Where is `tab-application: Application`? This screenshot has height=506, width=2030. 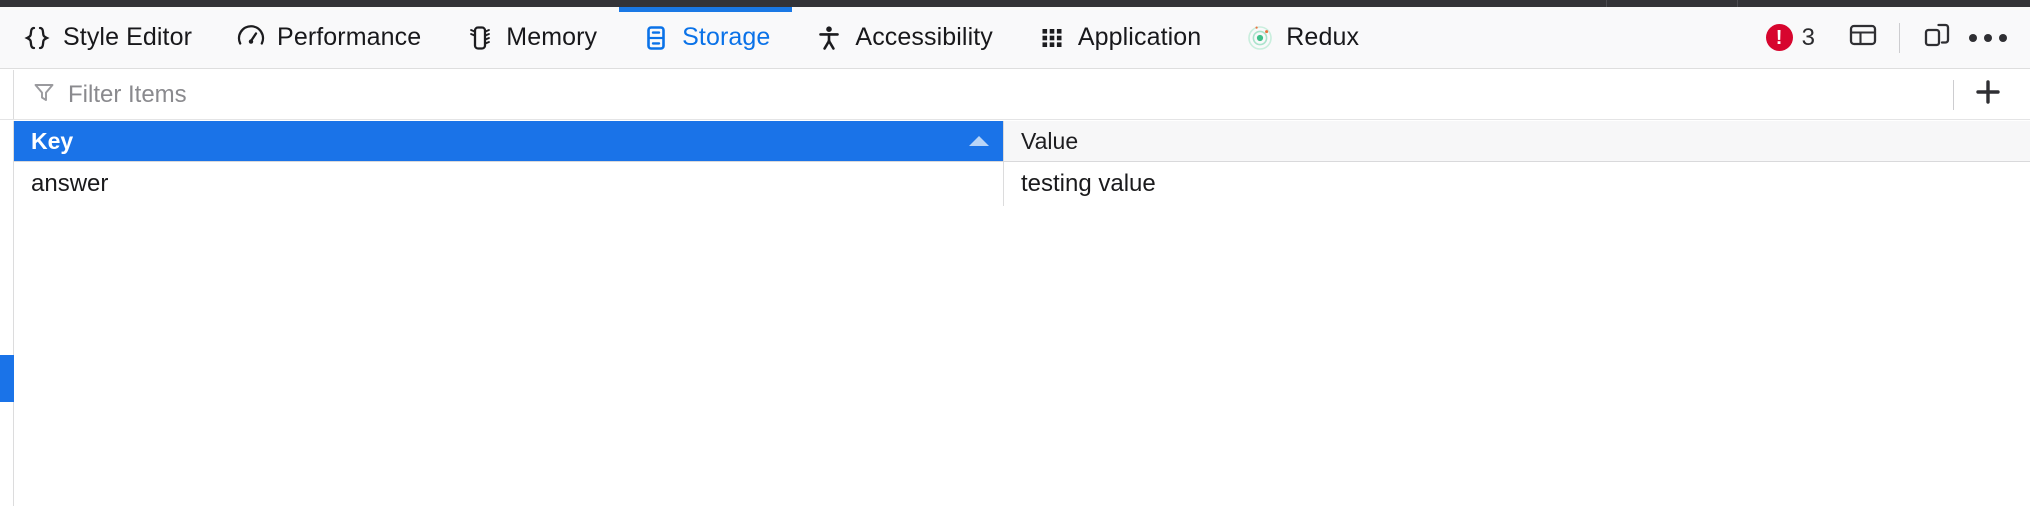 tab-application: Application is located at coordinates (1119, 37).